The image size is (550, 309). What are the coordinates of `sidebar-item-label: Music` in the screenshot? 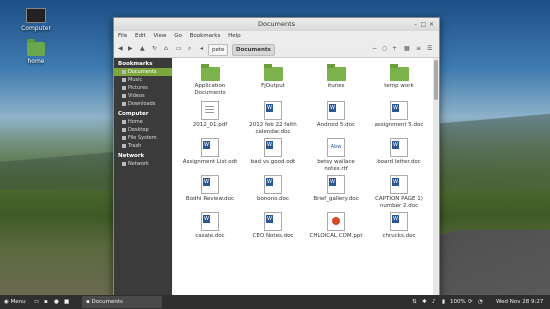 It's located at (135, 80).